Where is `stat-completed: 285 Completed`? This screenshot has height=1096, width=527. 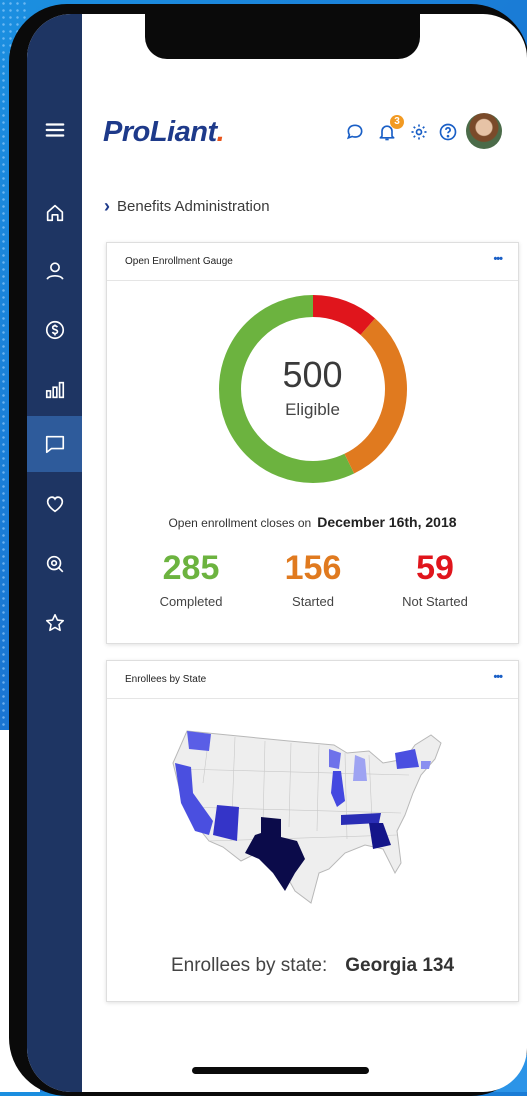 stat-completed: 285 Completed is located at coordinates (191, 579).